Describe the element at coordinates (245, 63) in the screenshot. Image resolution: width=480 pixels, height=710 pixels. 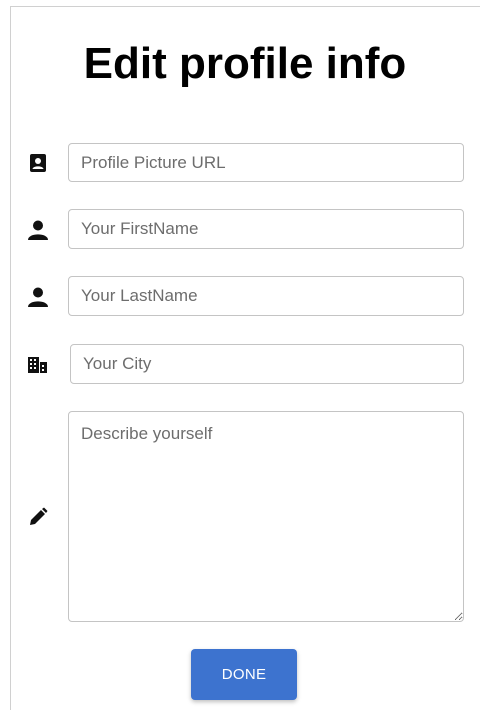
I see `page-title: Edit profile info` at that location.